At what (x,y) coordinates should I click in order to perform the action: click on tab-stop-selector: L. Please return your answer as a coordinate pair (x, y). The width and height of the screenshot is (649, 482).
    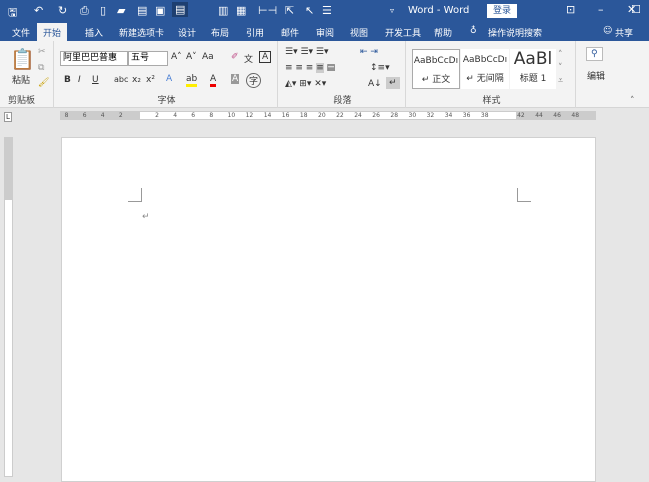
    Looking at the image, I should click on (8, 117).